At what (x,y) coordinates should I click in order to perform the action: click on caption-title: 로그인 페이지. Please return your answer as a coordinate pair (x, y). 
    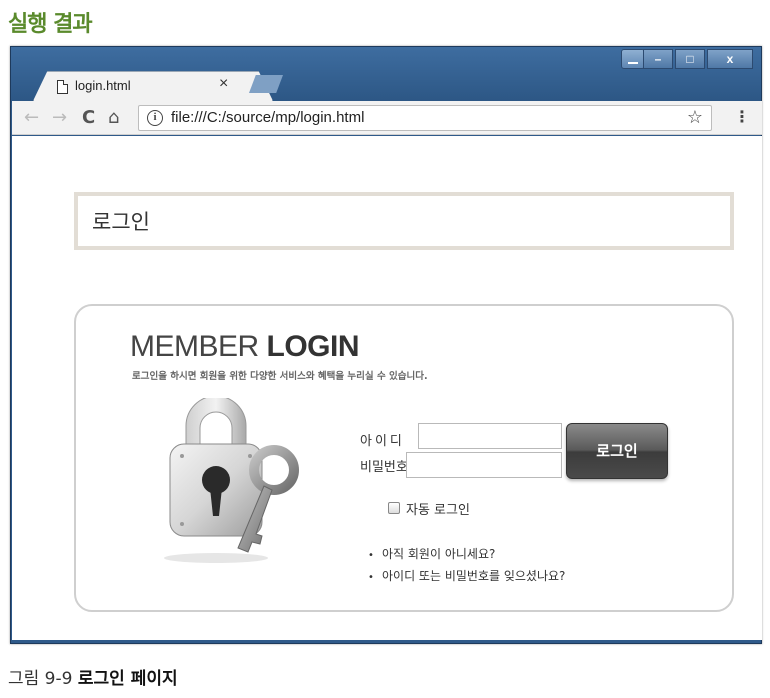
    Looking at the image, I should click on (127, 679).